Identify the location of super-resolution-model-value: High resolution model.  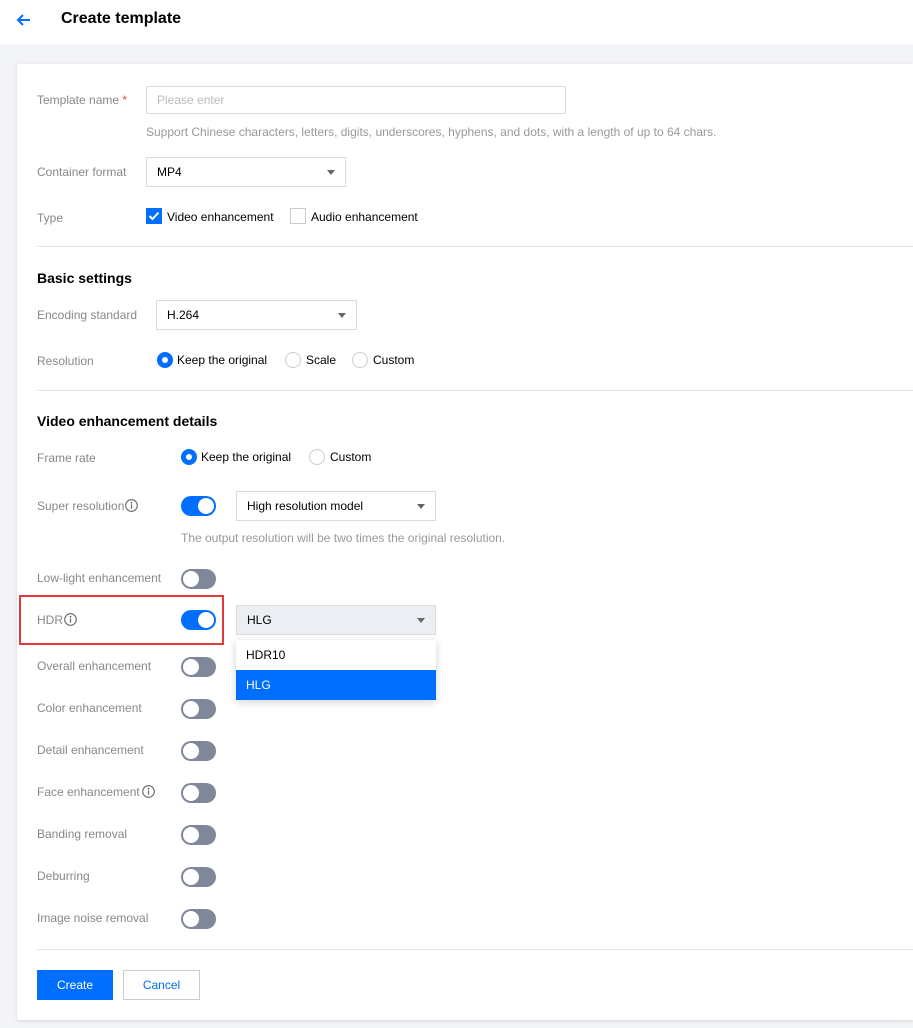
(305, 506).